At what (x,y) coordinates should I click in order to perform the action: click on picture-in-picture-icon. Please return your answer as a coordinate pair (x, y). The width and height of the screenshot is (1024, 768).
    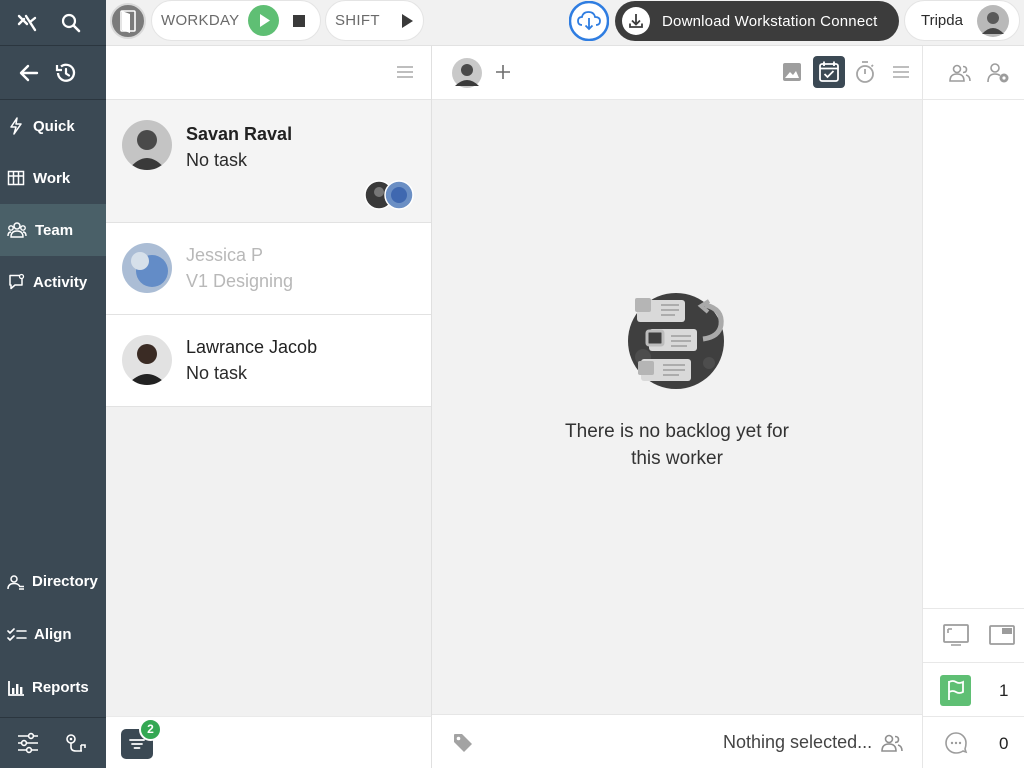
    Looking at the image, I should click on (1002, 635).